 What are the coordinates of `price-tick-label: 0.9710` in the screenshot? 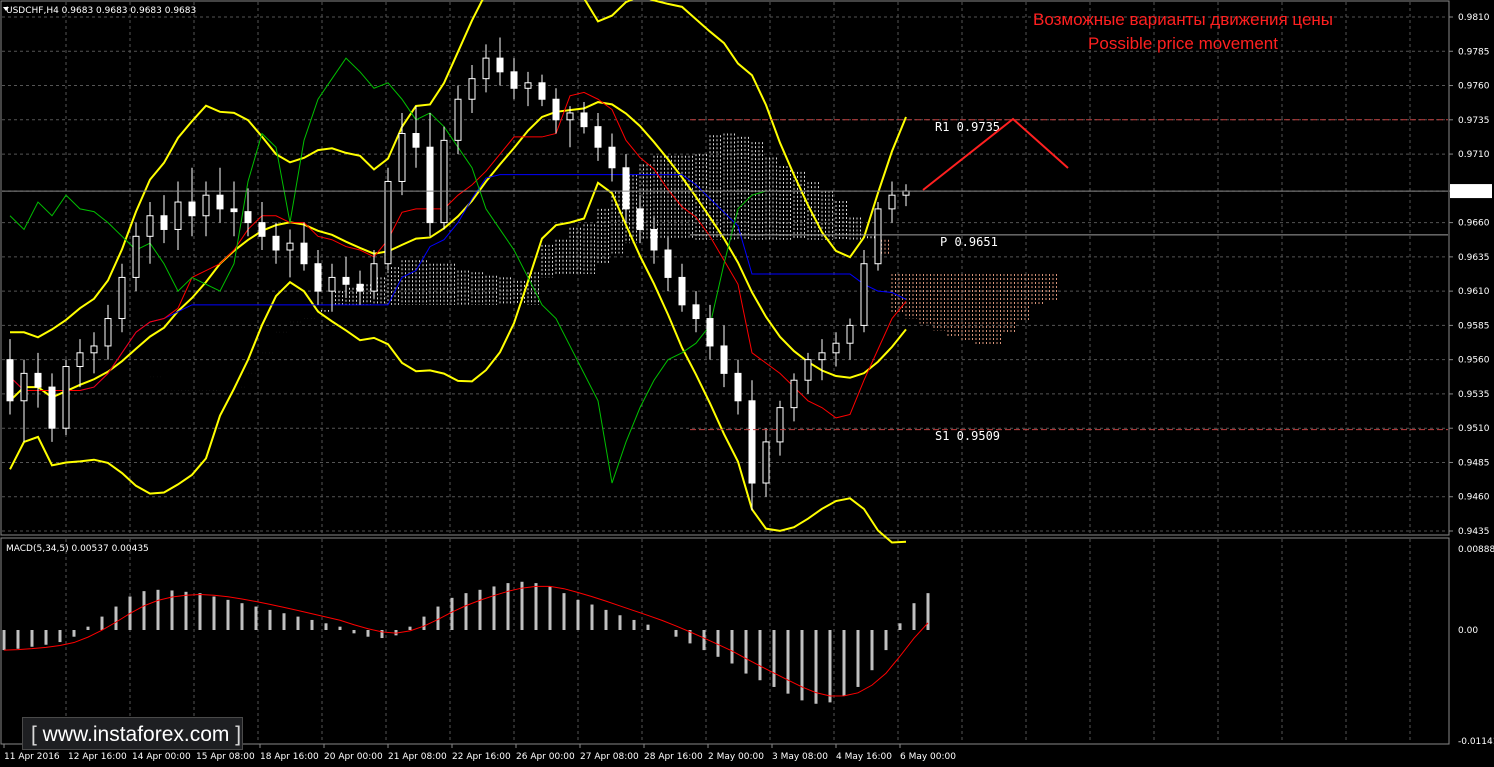 It's located at (1474, 155).